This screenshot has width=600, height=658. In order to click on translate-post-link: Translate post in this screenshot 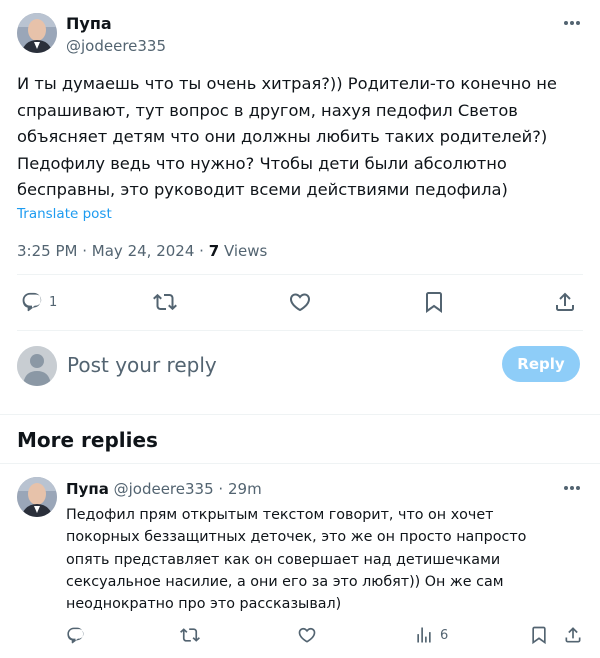, I will do `click(64, 214)`.